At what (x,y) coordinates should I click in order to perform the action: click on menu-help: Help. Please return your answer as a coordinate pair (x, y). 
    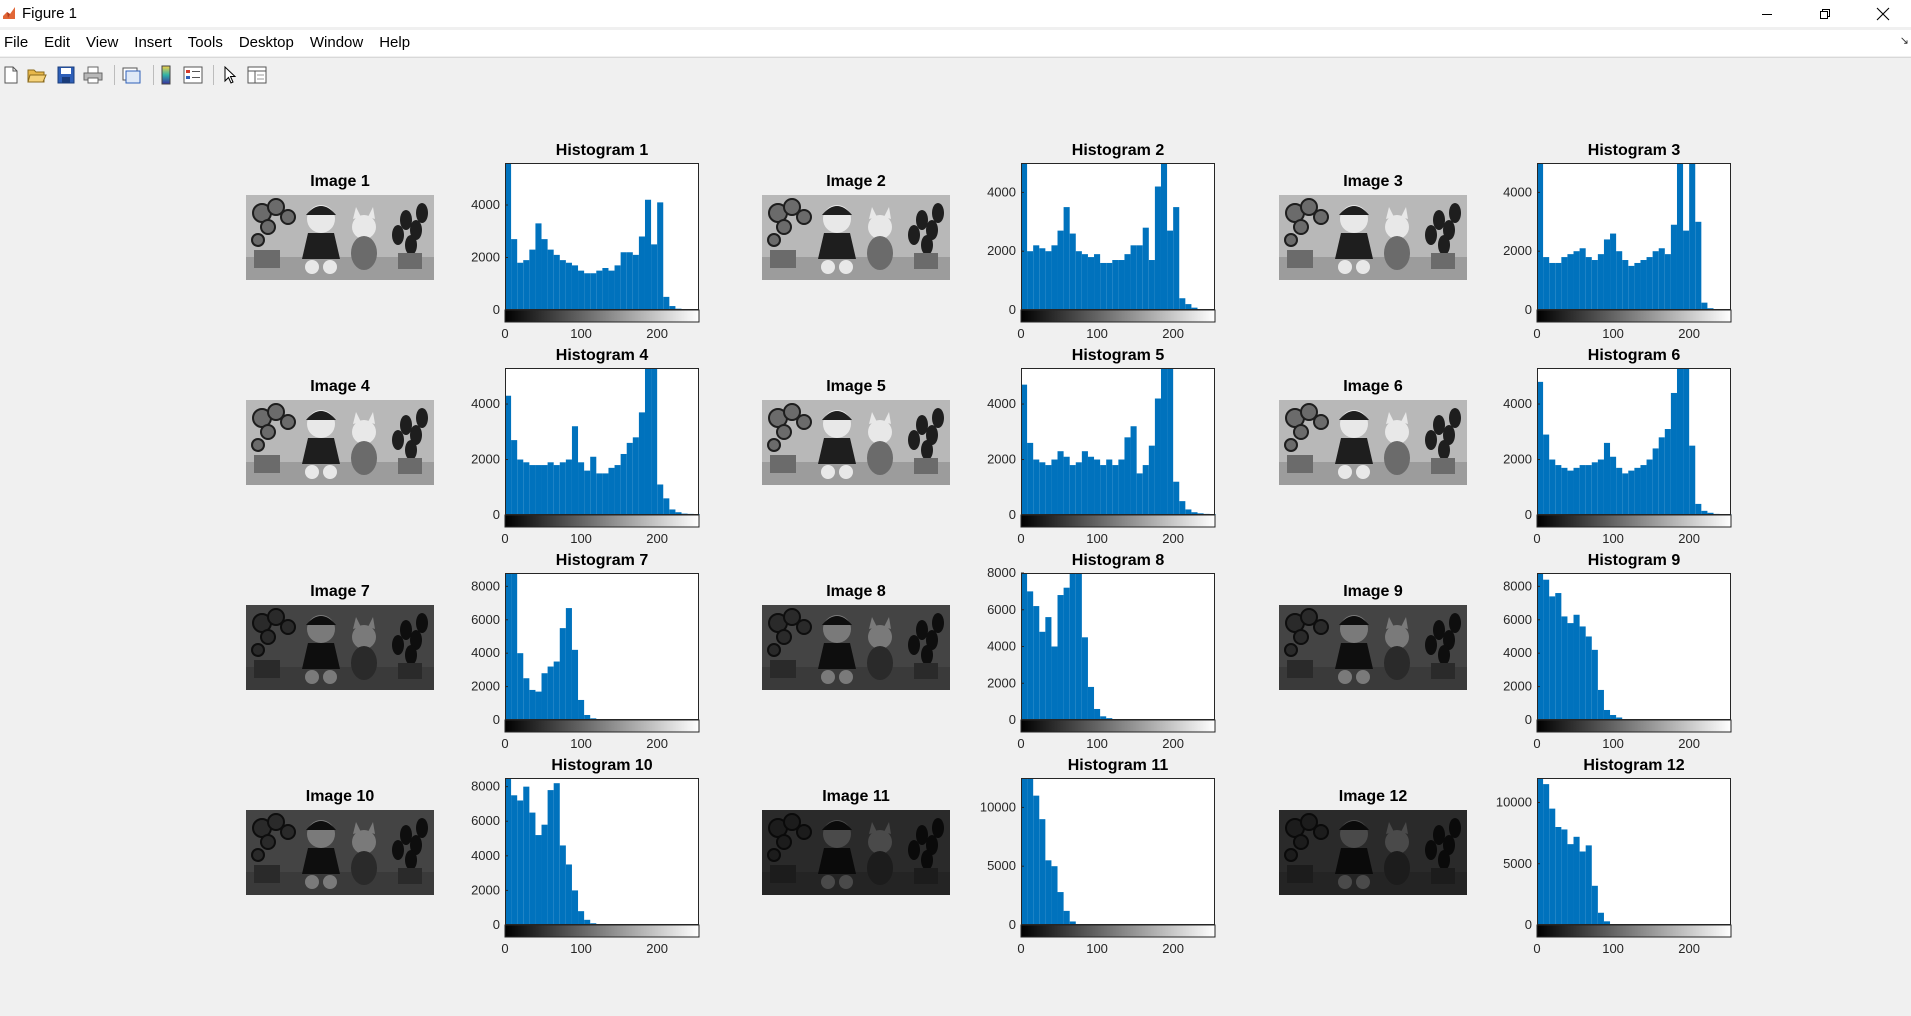
    Looking at the image, I should click on (394, 43).